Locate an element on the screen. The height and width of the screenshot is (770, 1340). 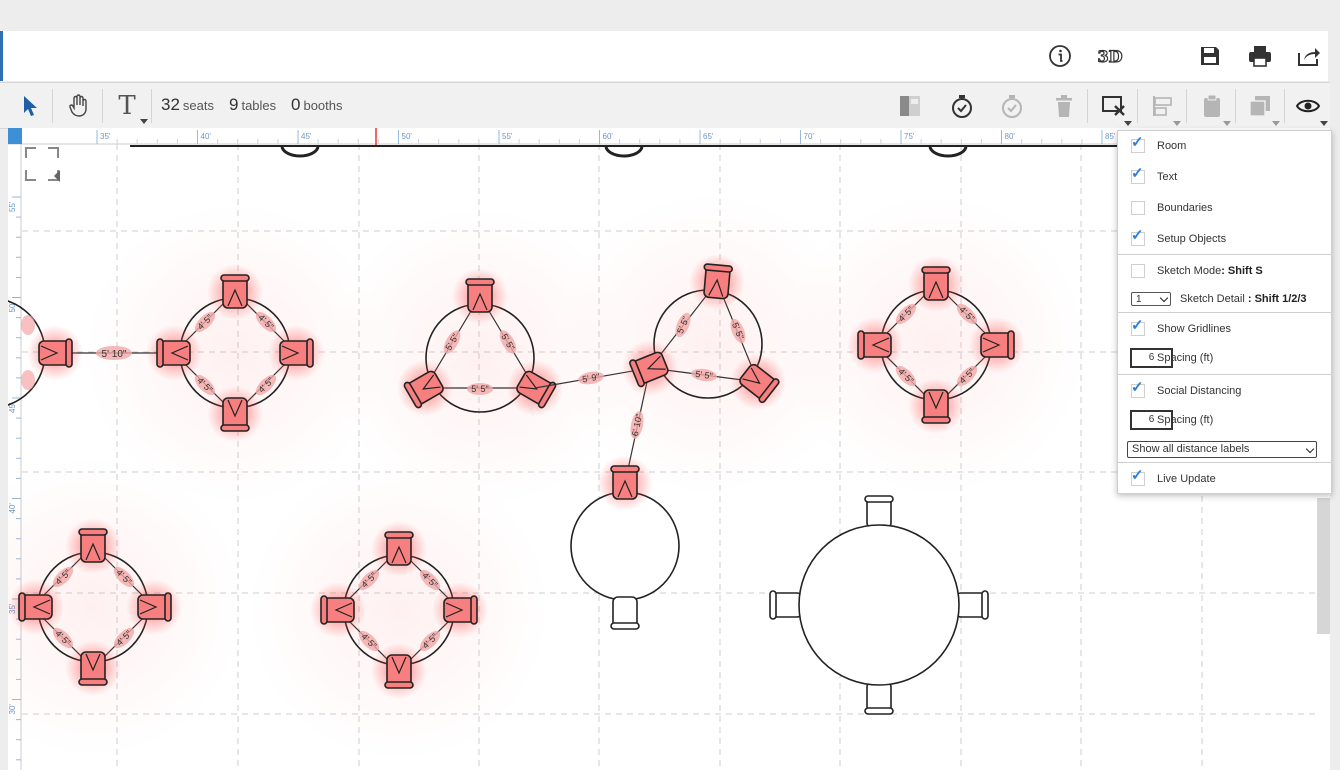
pointer-icon is located at coordinates (30, 106).